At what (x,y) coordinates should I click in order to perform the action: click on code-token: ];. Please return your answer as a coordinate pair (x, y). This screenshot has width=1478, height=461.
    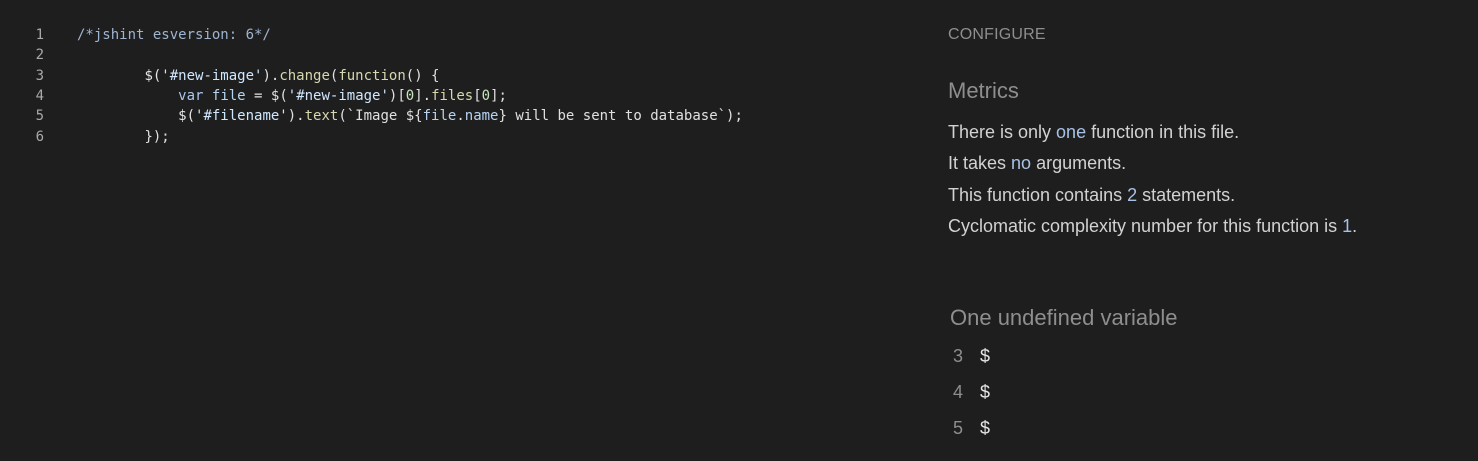
    Looking at the image, I should click on (498, 95).